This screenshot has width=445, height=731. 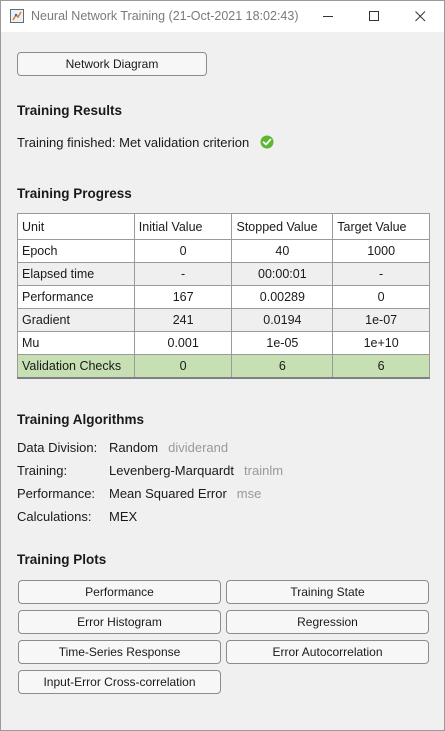 What do you see at coordinates (76, 320) in the screenshot?
I see `row-unit: Gradient` at bounding box center [76, 320].